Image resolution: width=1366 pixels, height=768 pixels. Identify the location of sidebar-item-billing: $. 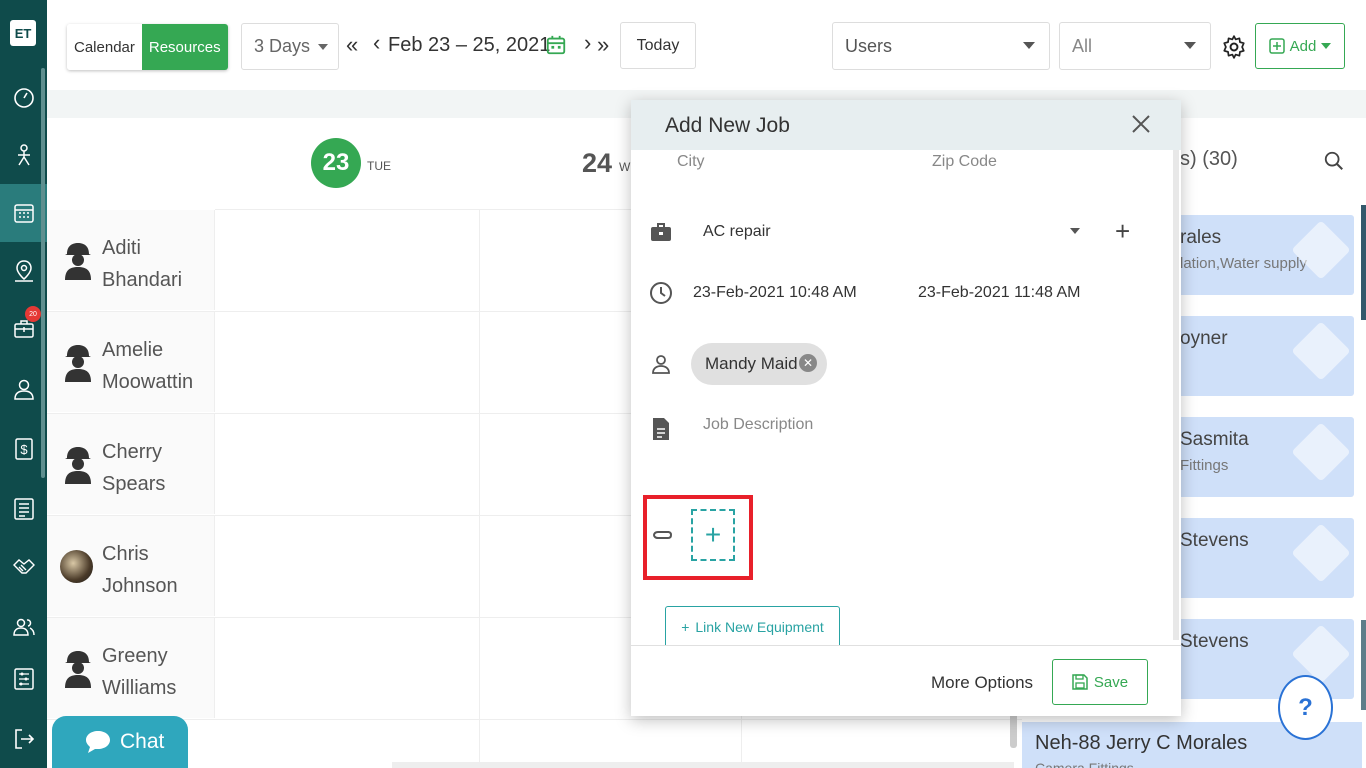
(23, 449).